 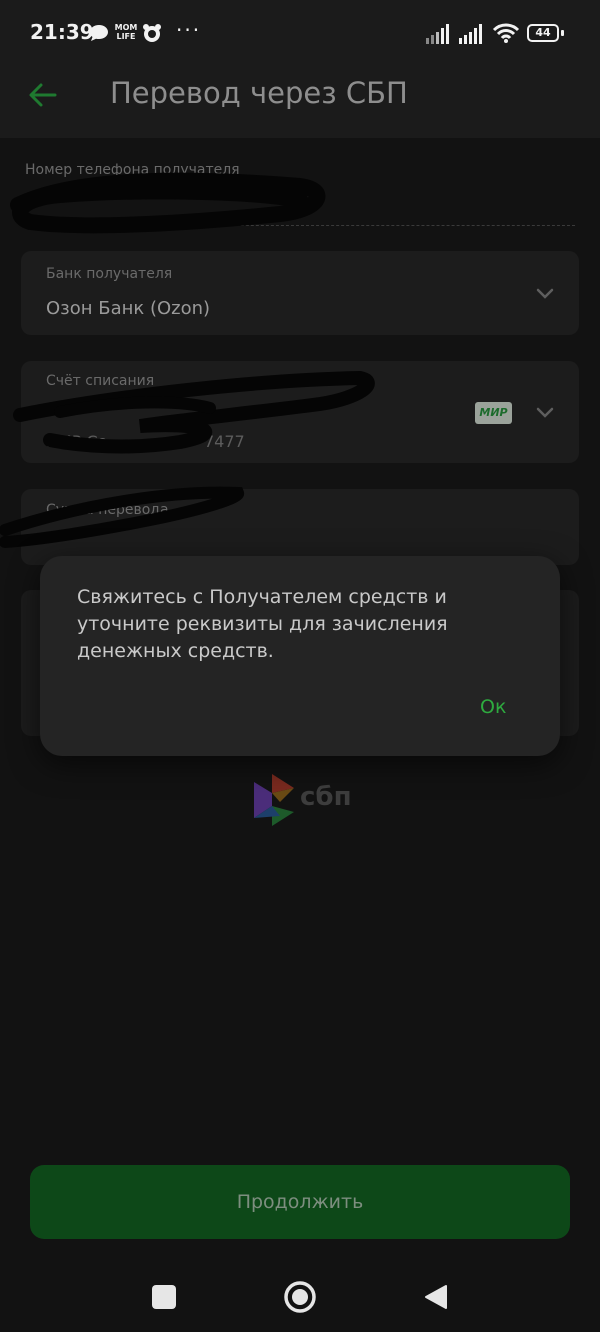 What do you see at coordinates (562, 33) in the screenshot?
I see `battery-tip` at bounding box center [562, 33].